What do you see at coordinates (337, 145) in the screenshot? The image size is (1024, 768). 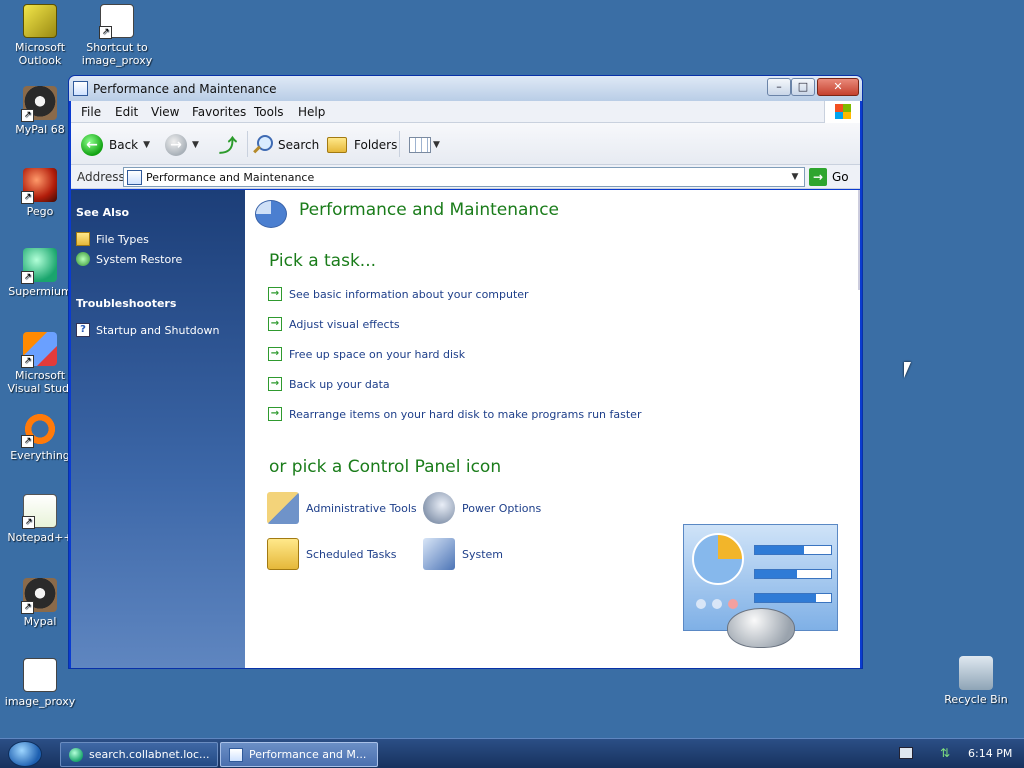 I see `folders-icon` at bounding box center [337, 145].